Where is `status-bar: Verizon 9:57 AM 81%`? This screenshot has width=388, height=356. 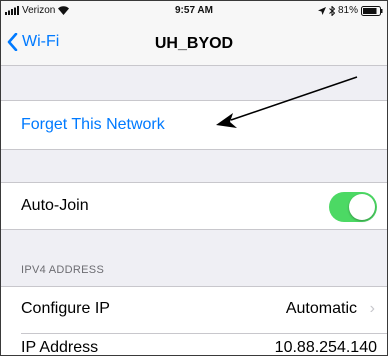
status-bar: Verizon 9:57 AM 81% is located at coordinates (194, 11).